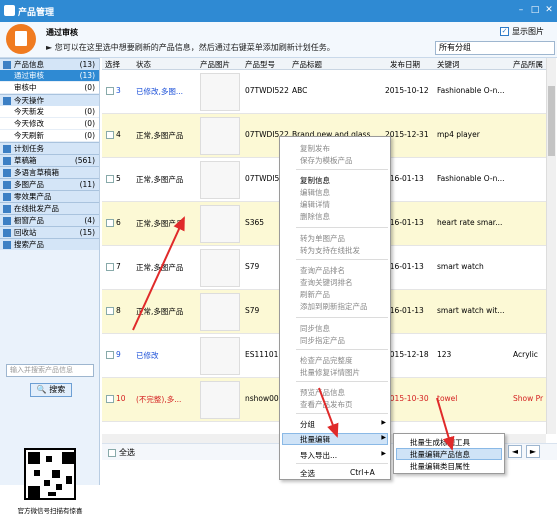 This screenshot has width=557, height=515. What do you see at coordinates (315, 148) in the screenshot?
I see `context-menu-item: 复制发布` at bounding box center [315, 148].